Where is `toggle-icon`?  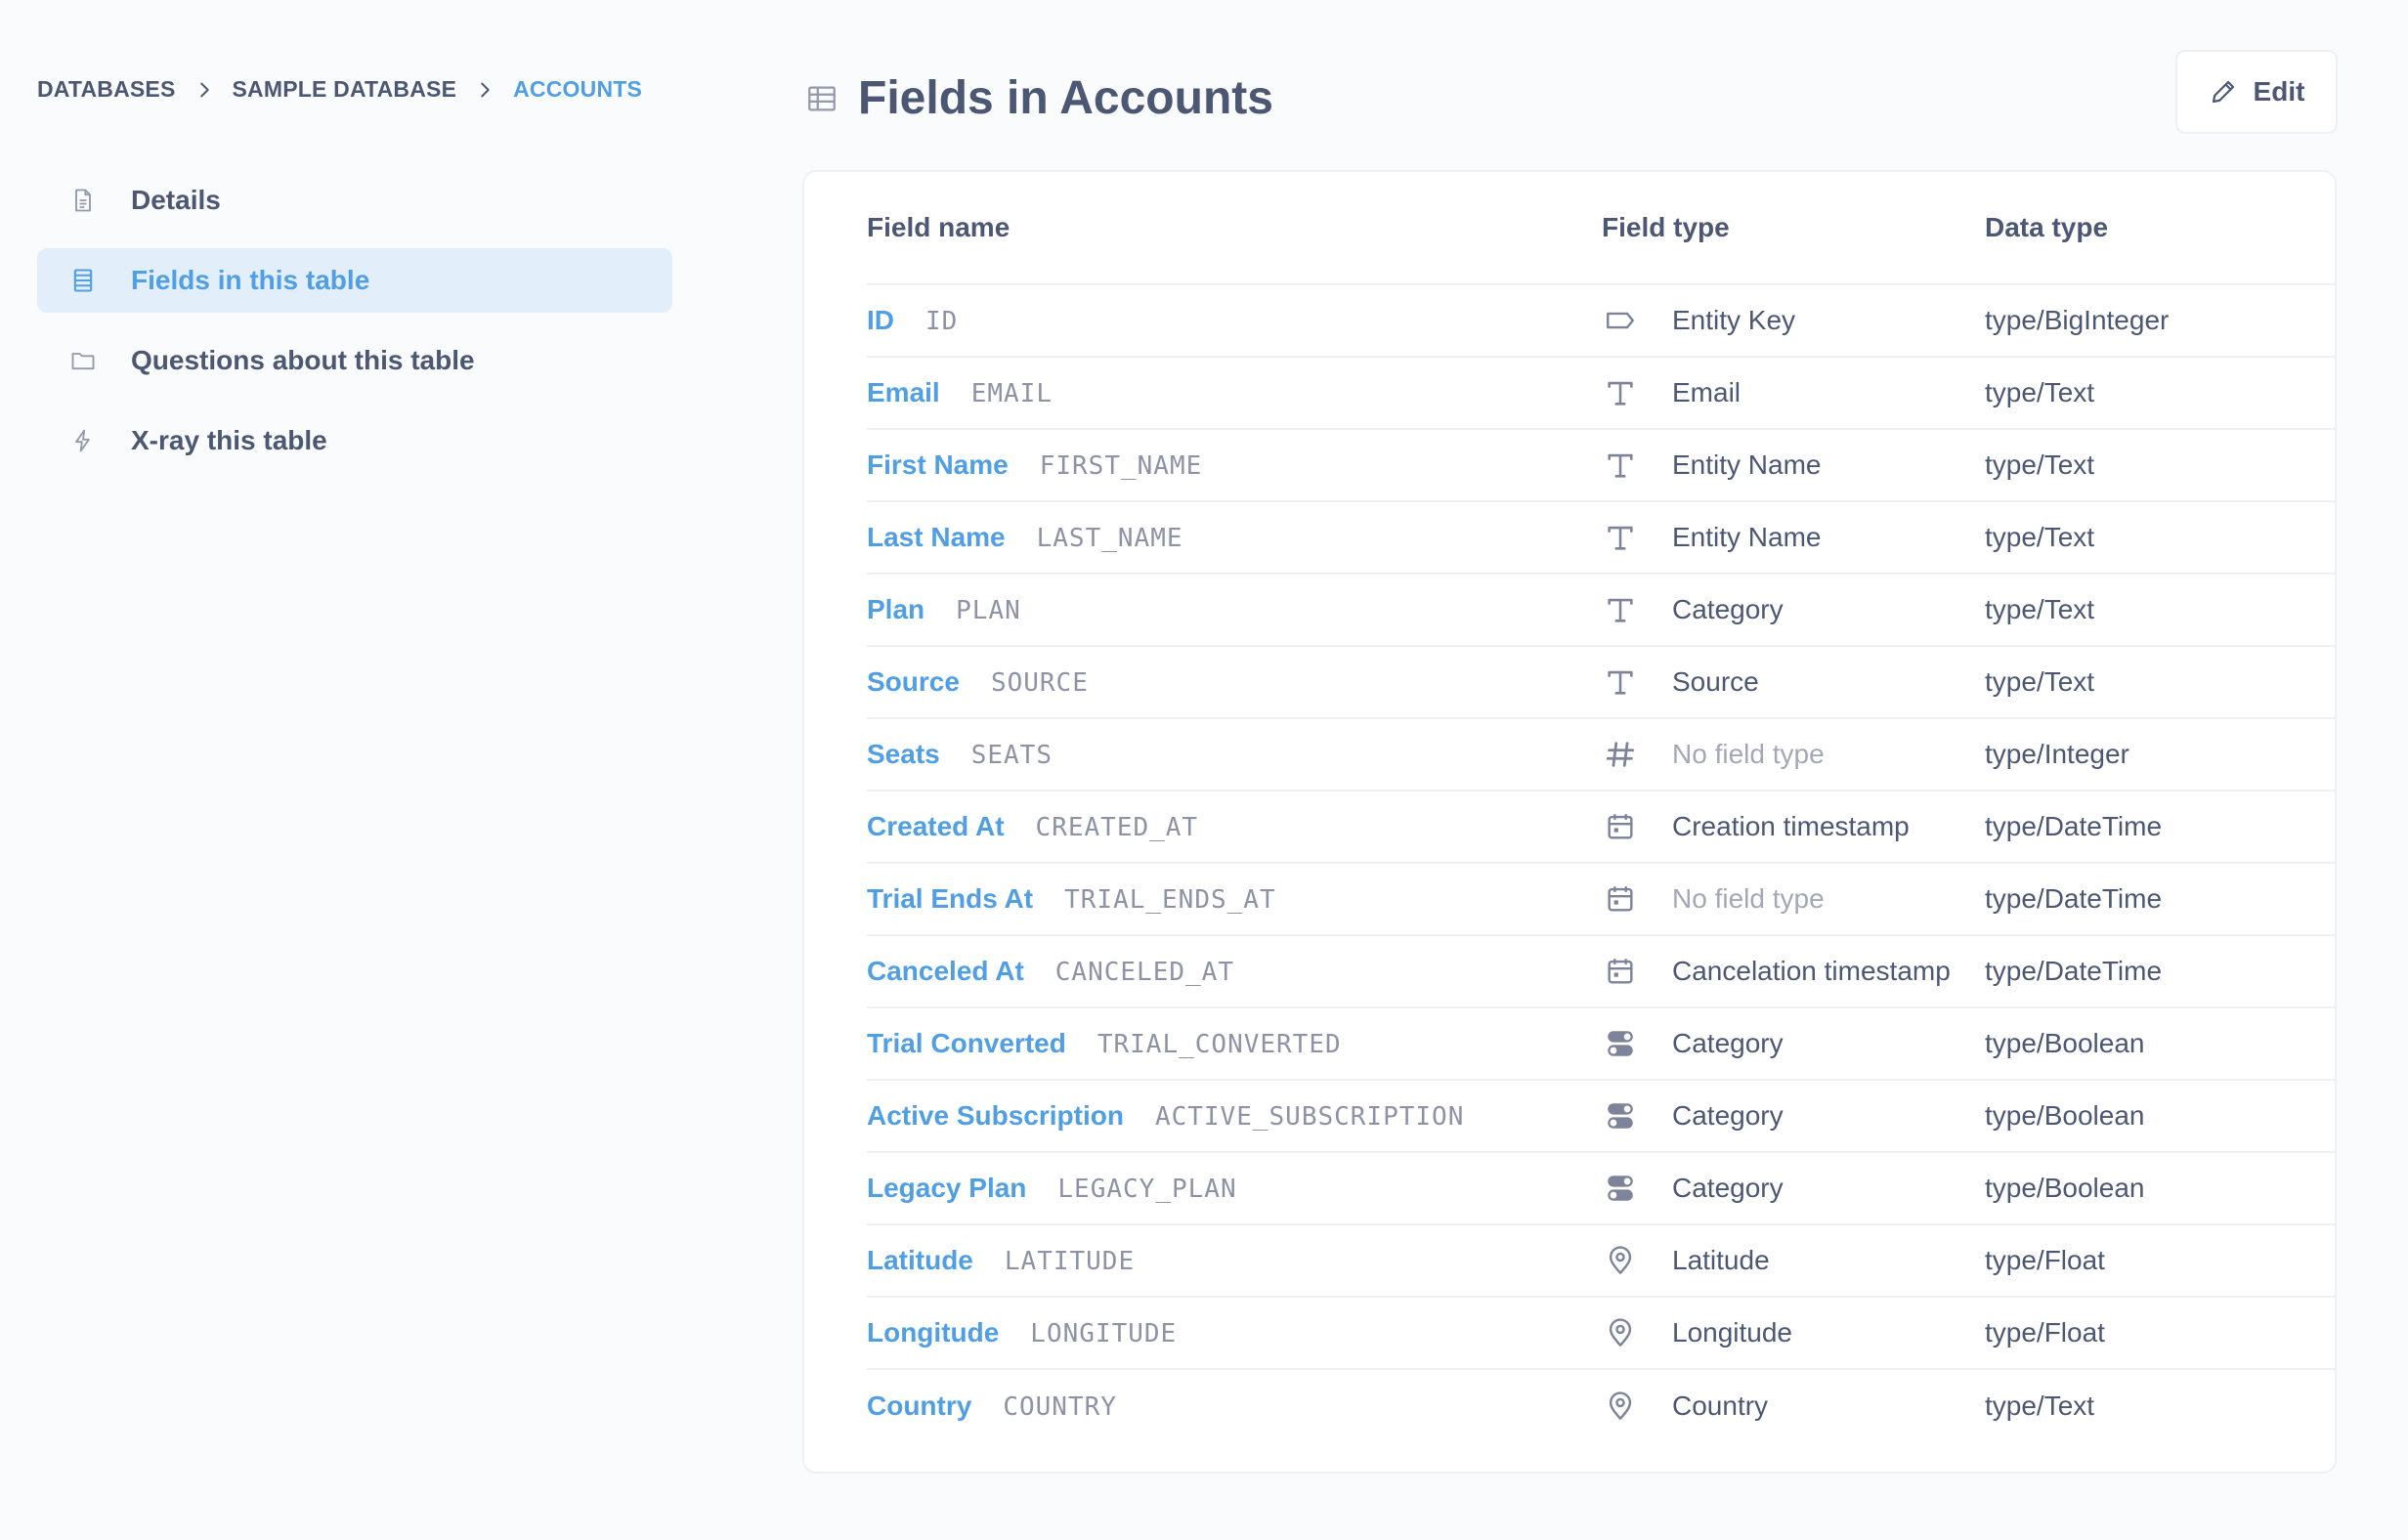
toggle-icon is located at coordinates (1620, 1115).